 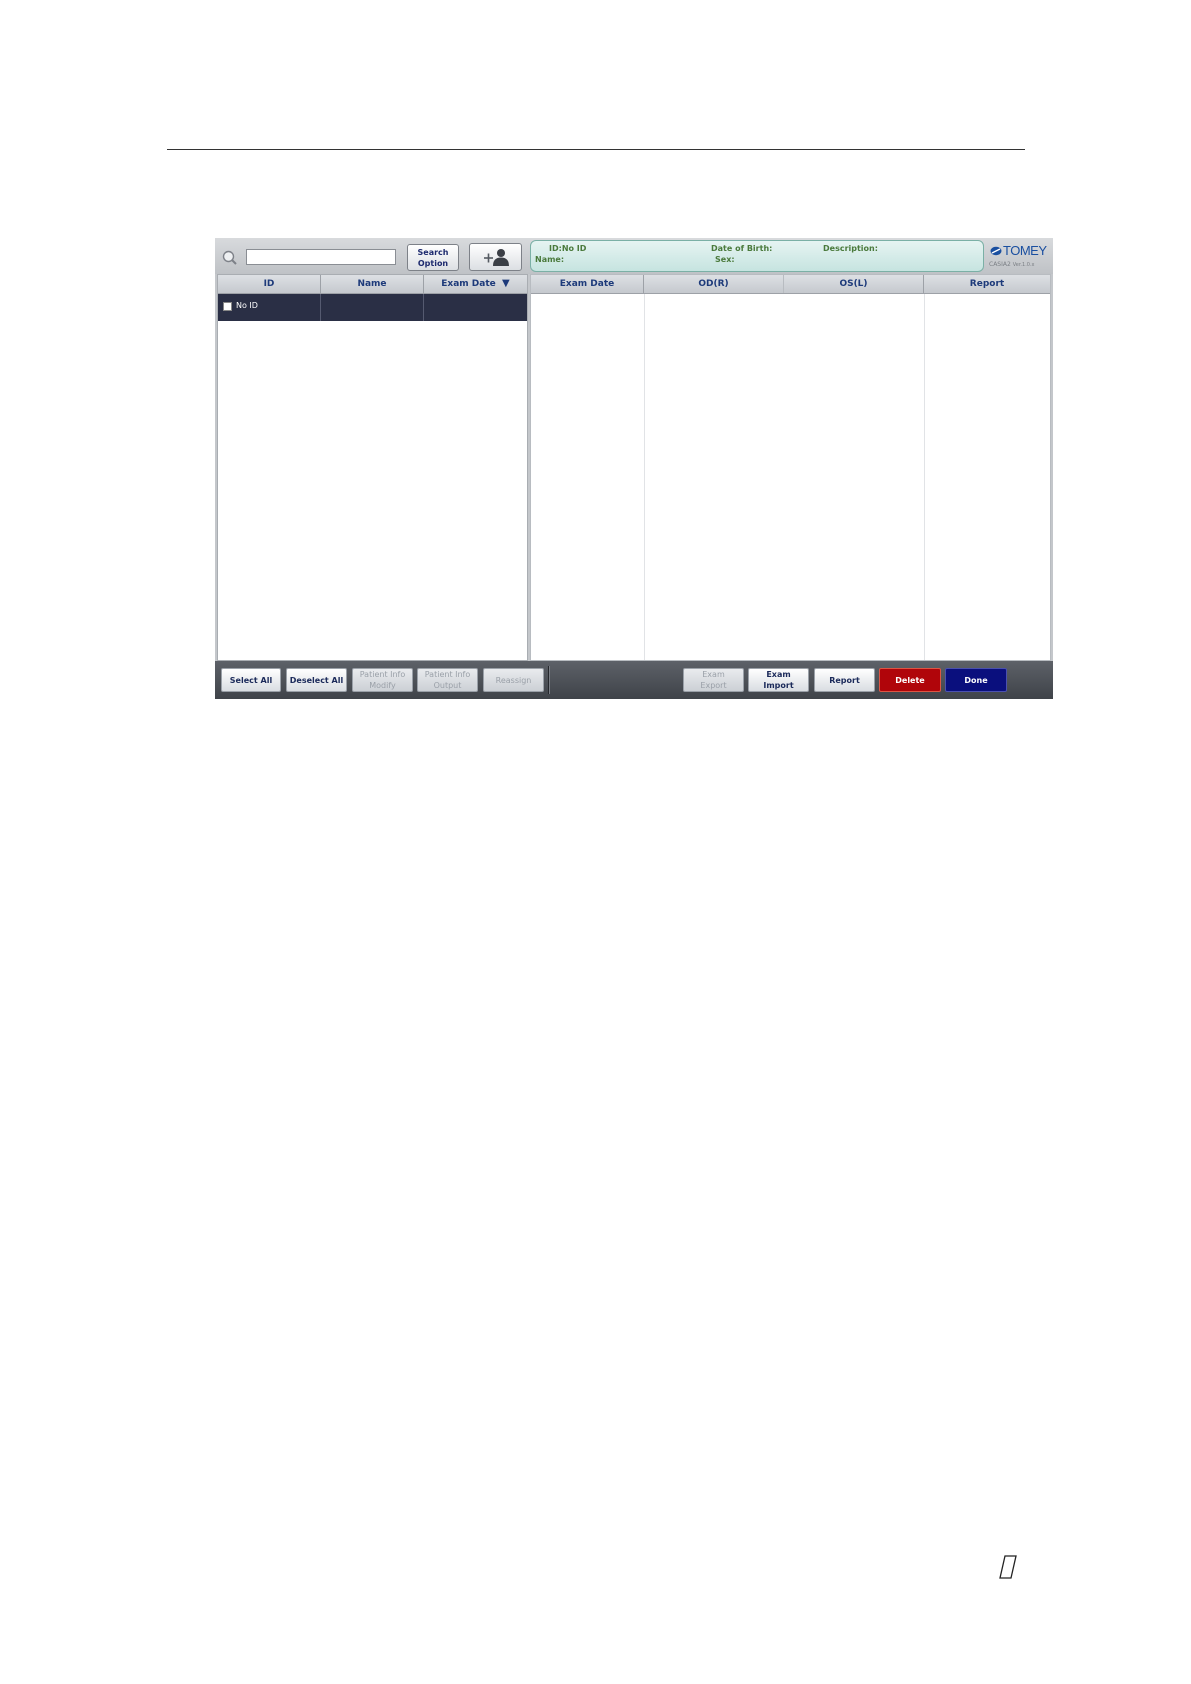 I want to click on report-label: Report, so click(x=844, y=680).